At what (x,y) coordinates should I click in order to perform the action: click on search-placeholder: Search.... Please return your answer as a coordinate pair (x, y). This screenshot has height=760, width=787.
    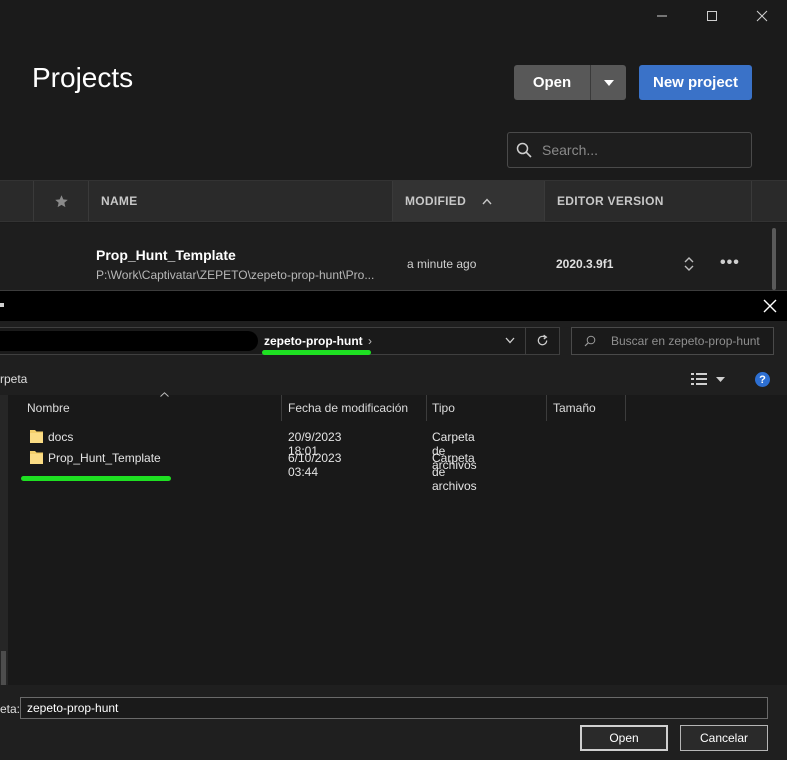
    Looking at the image, I should click on (570, 150).